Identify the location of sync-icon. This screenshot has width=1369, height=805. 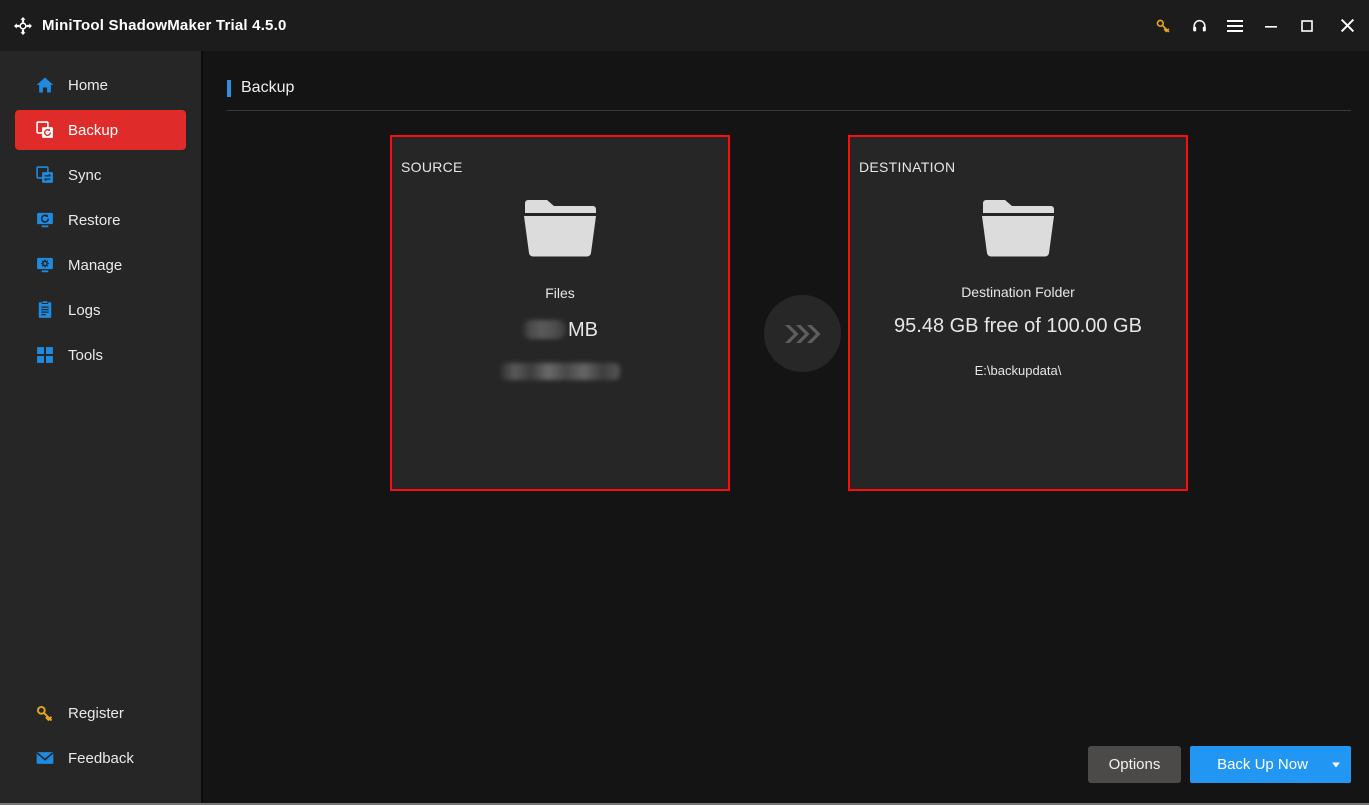
(44, 175).